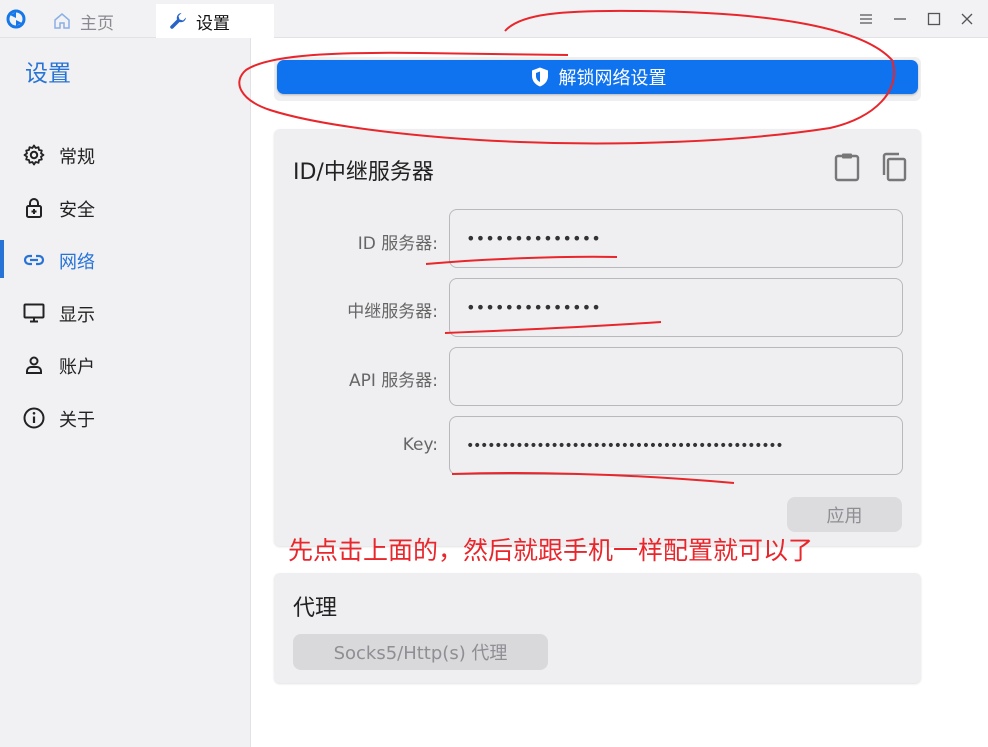 Image resolution: width=988 pixels, height=747 pixels. Describe the element at coordinates (533, 238) in the screenshot. I see `id-server-value: ••••••••••••••` at that location.